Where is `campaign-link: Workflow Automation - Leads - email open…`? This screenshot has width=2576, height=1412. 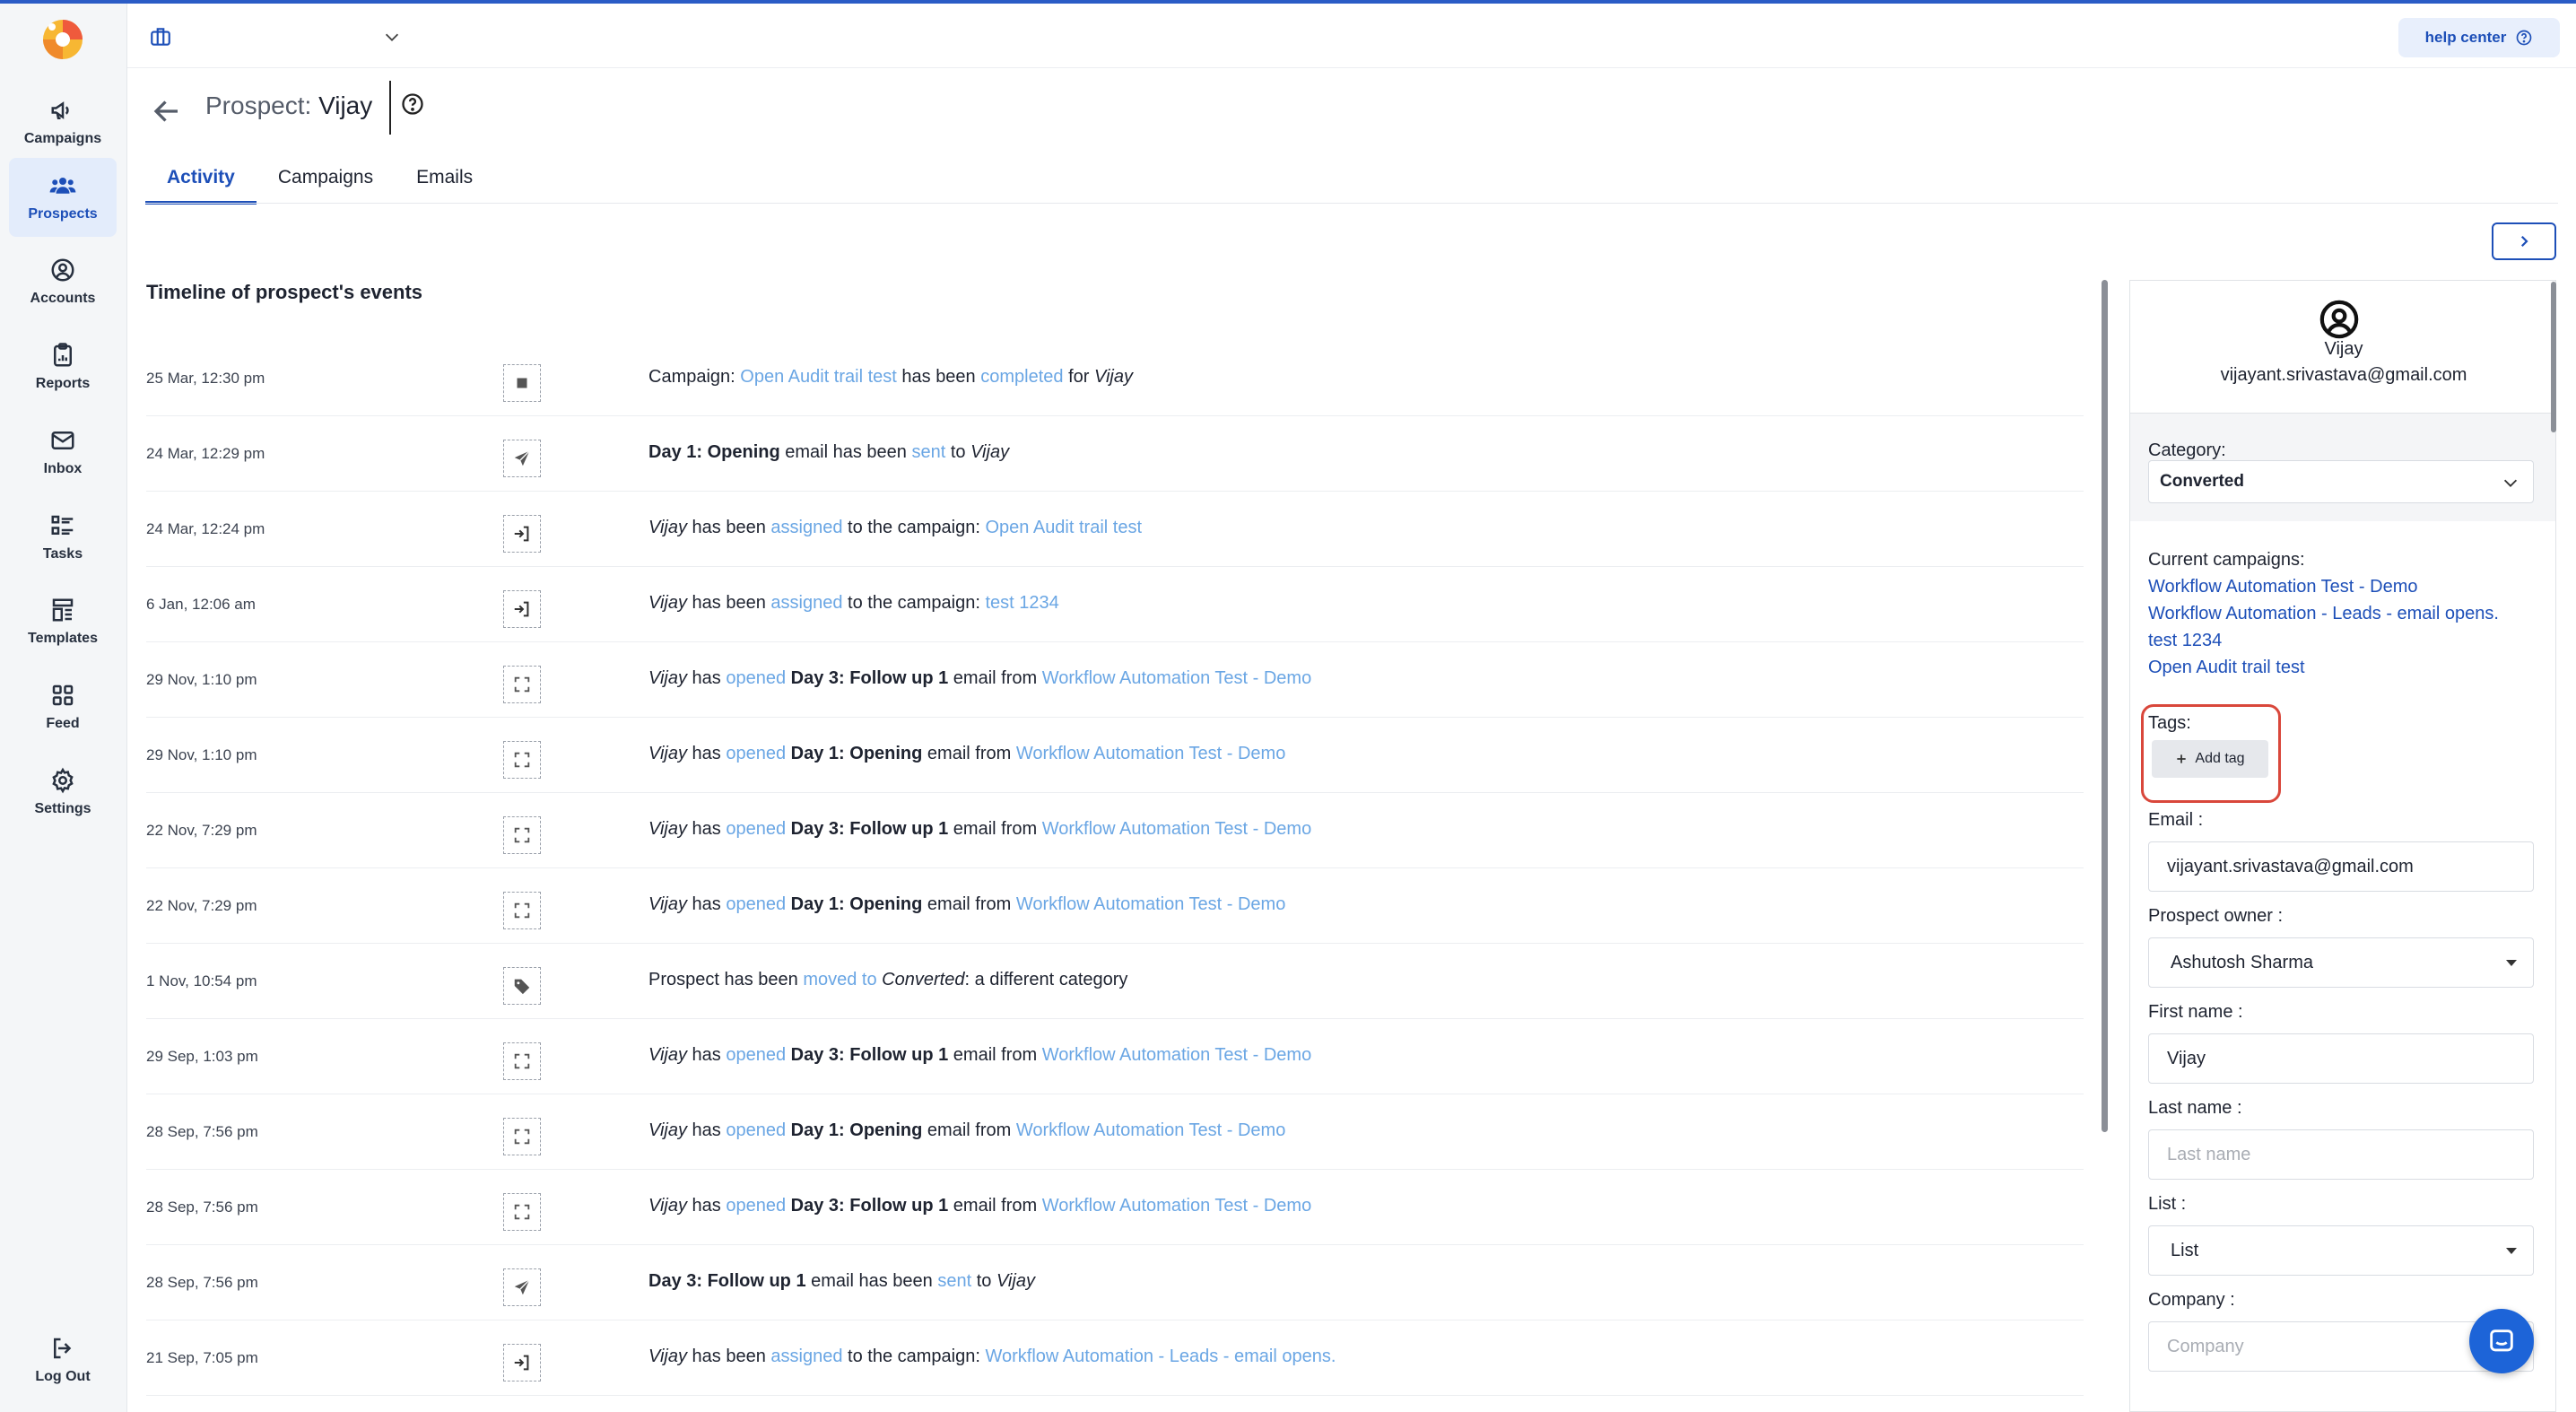
campaign-link: Workflow Automation - Leads - email open… is located at coordinates (2323, 614).